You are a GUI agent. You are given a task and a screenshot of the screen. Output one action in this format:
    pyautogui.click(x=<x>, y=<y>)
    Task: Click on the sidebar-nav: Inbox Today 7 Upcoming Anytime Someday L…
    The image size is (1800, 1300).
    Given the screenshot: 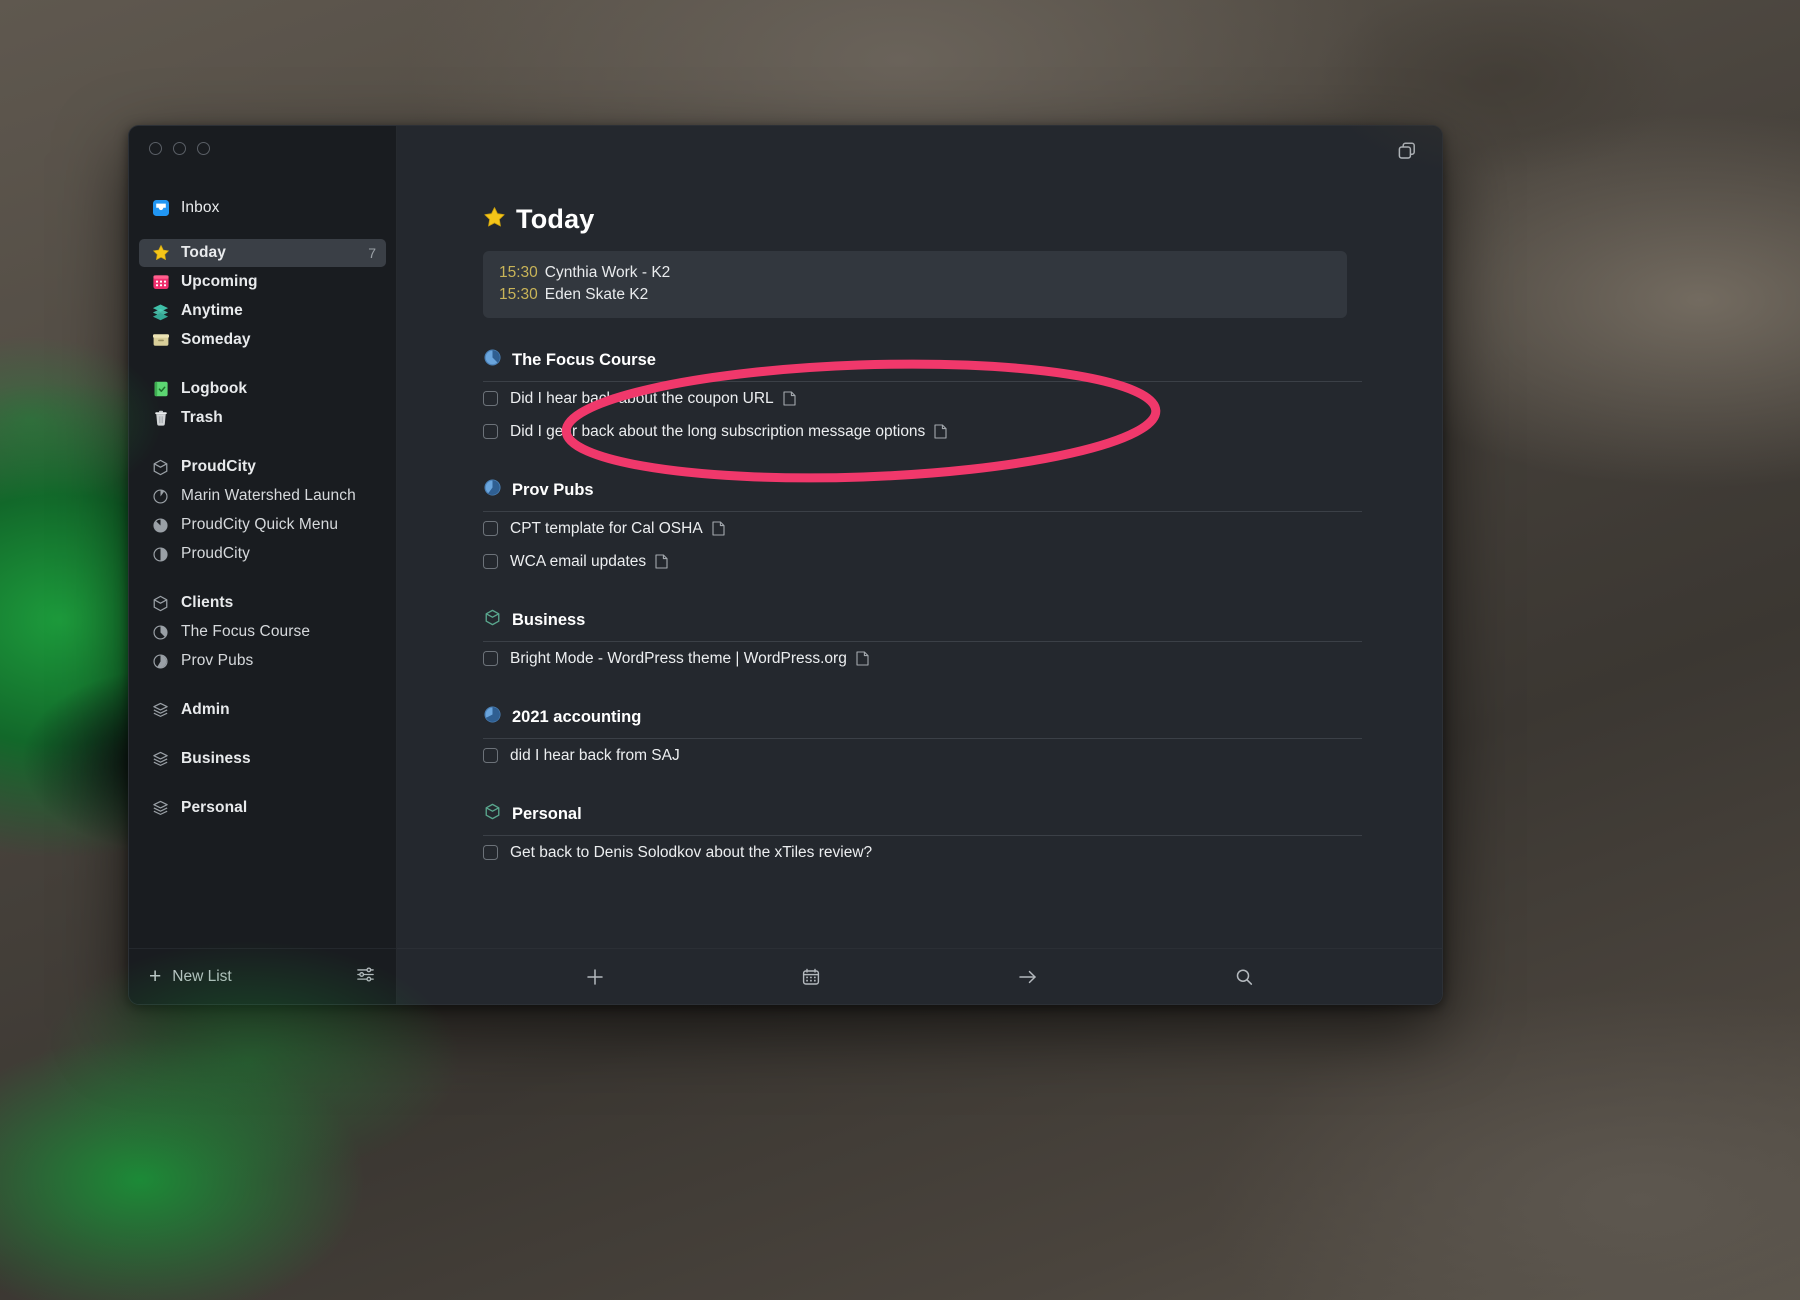 What is the action you would take?
    pyautogui.click(x=262, y=560)
    